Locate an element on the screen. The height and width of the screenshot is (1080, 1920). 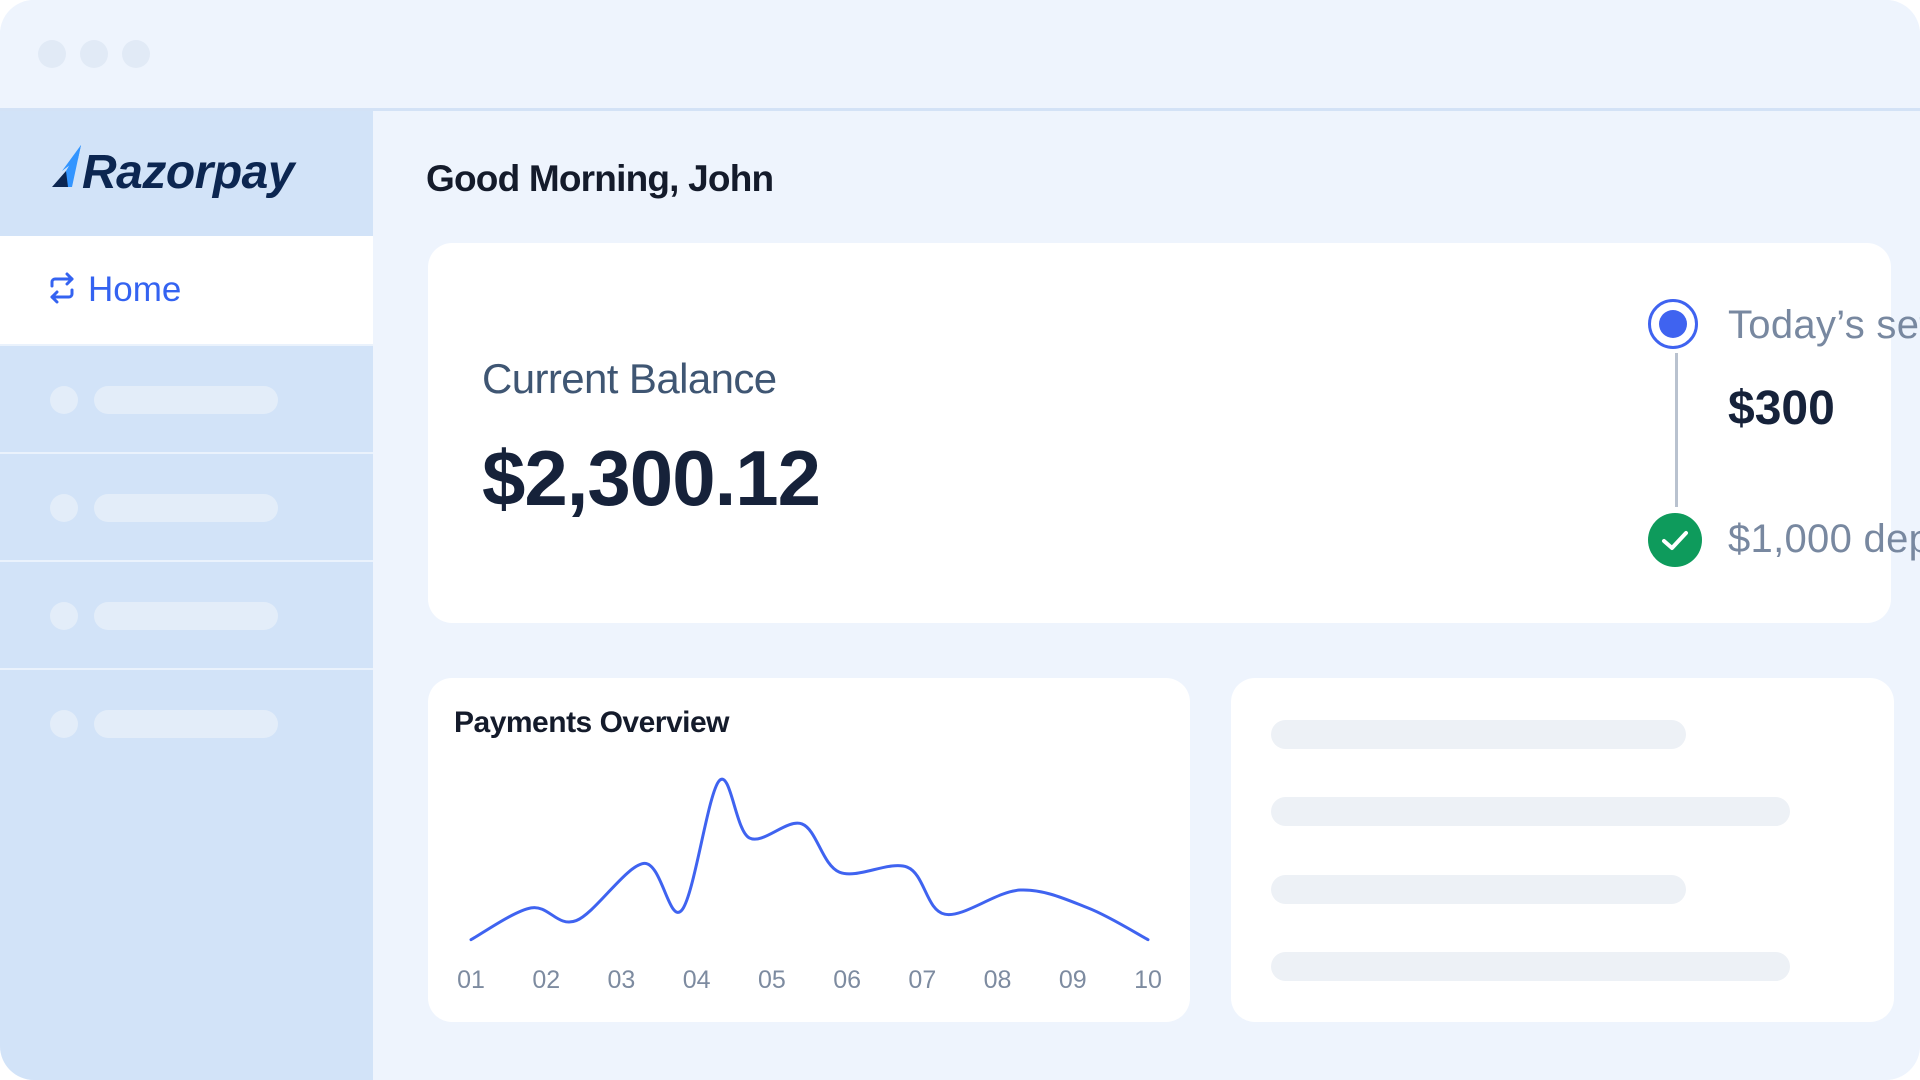
check-icon is located at coordinates (1675, 540).